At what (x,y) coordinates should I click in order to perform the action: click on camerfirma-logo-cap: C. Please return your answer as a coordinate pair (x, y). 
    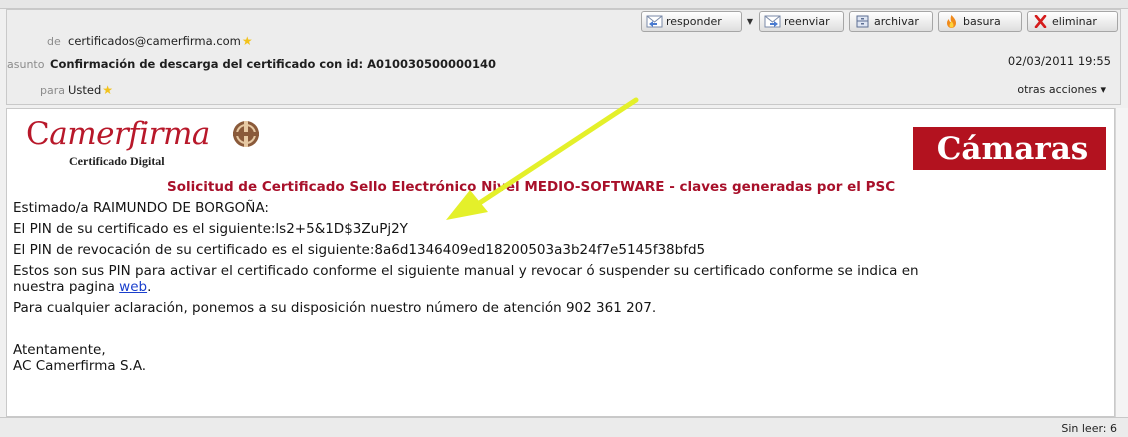
    Looking at the image, I should click on (38, 134).